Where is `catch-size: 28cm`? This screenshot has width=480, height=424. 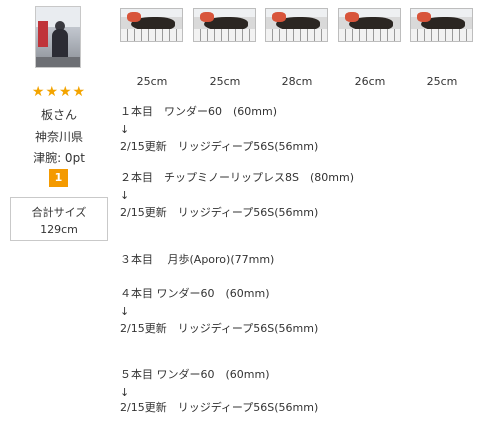 catch-size: 28cm is located at coordinates (297, 81).